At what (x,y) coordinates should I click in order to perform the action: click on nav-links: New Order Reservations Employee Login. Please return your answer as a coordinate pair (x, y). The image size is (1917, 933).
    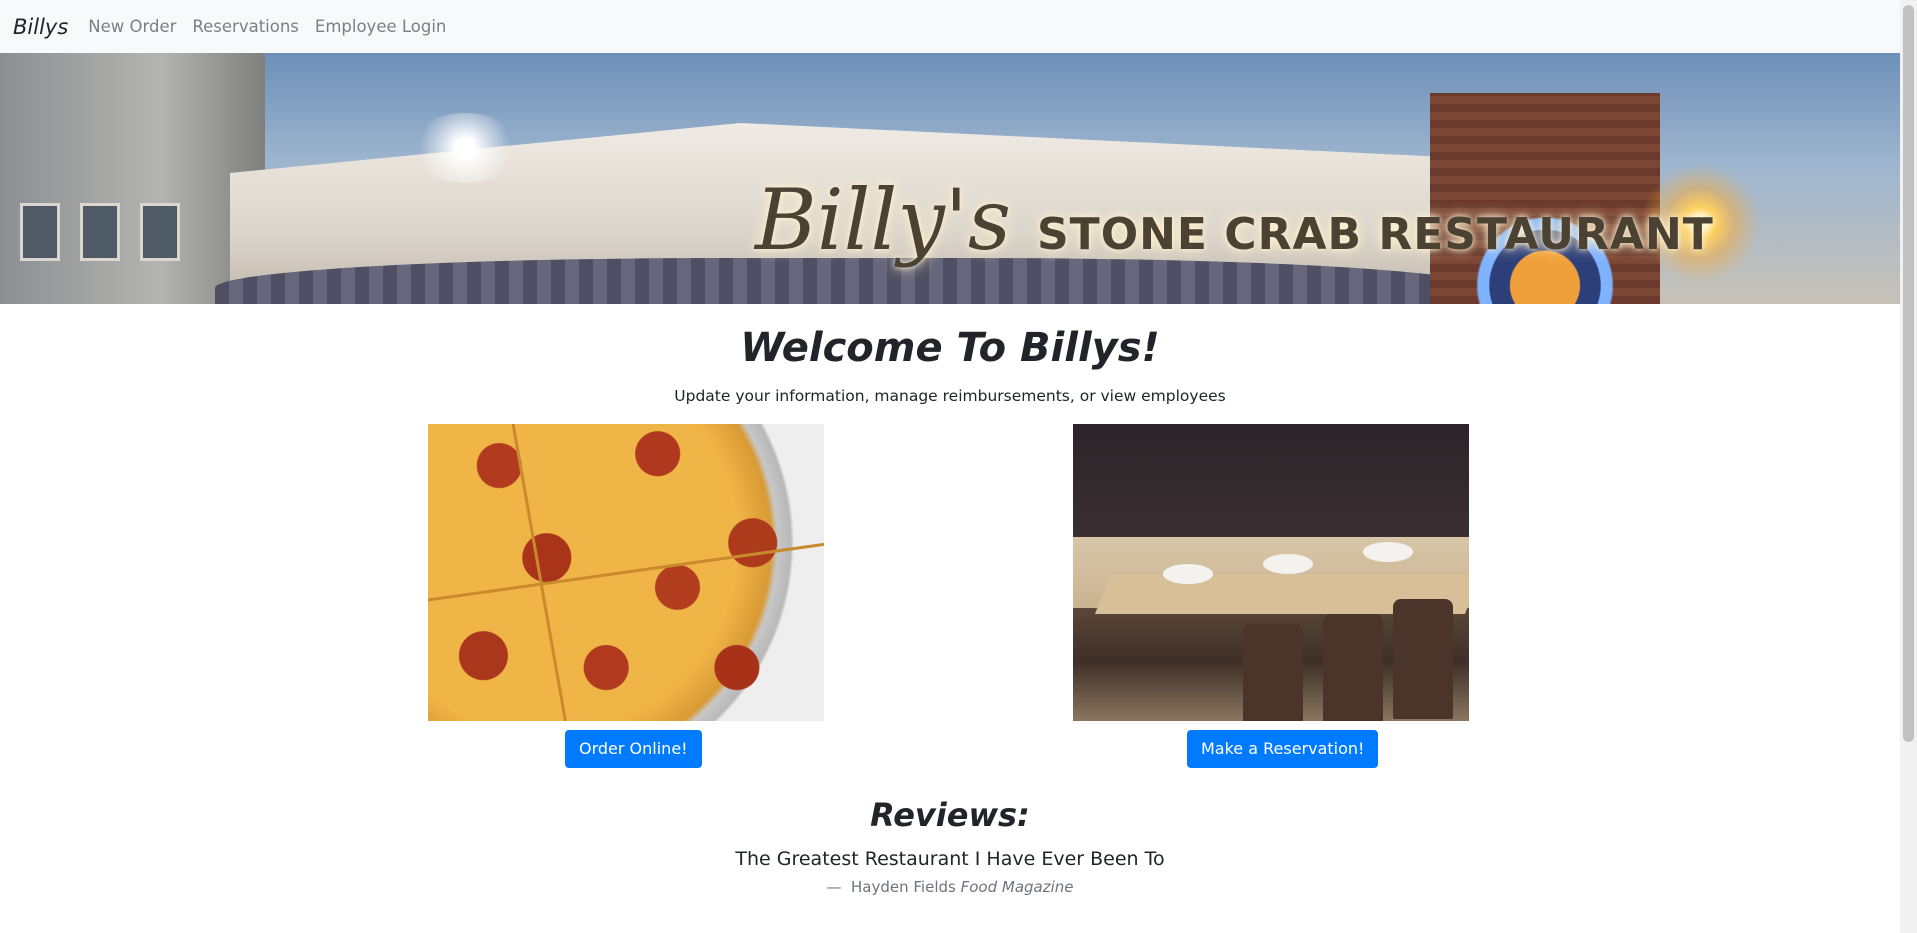
    Looking at the image, I should click on (267, 26).